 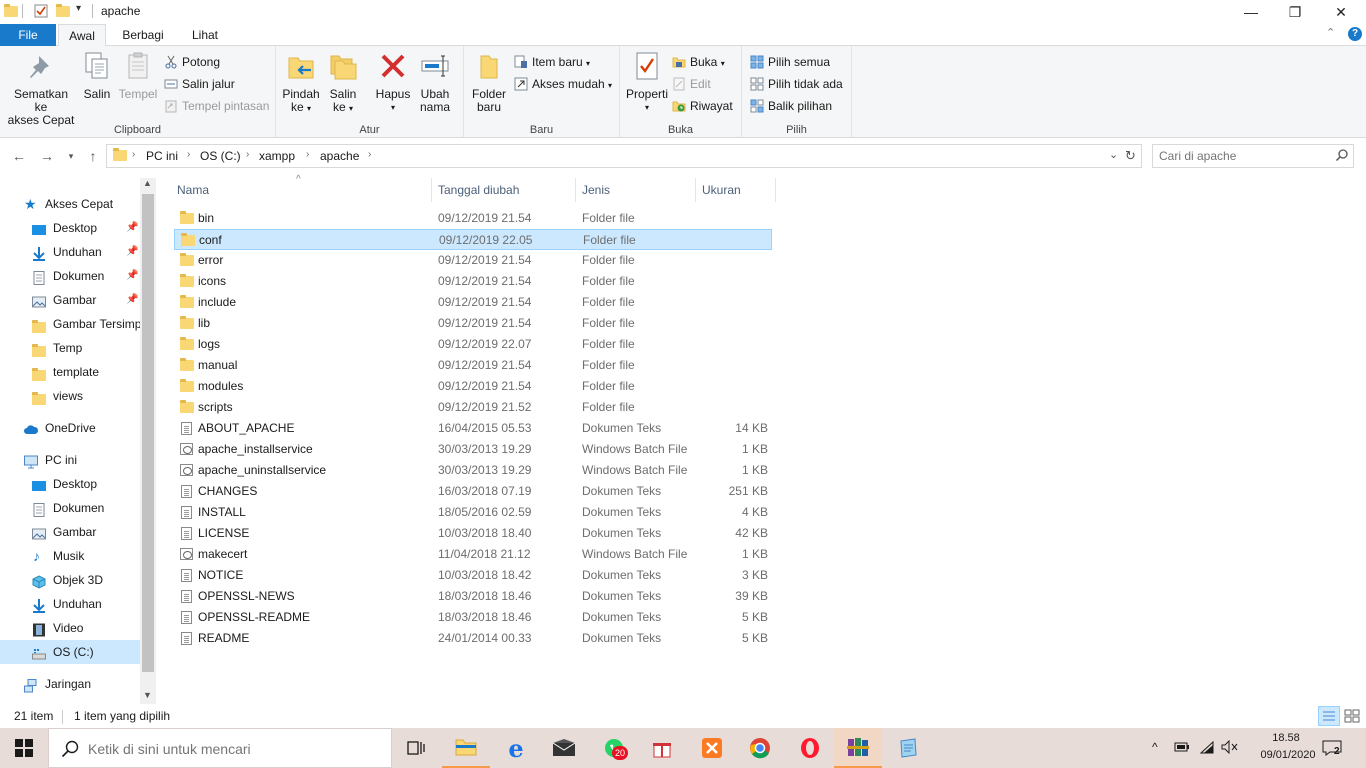 I want to click on sidebar-item-pictures: Gambar 📌, so click(x=70, y=300).